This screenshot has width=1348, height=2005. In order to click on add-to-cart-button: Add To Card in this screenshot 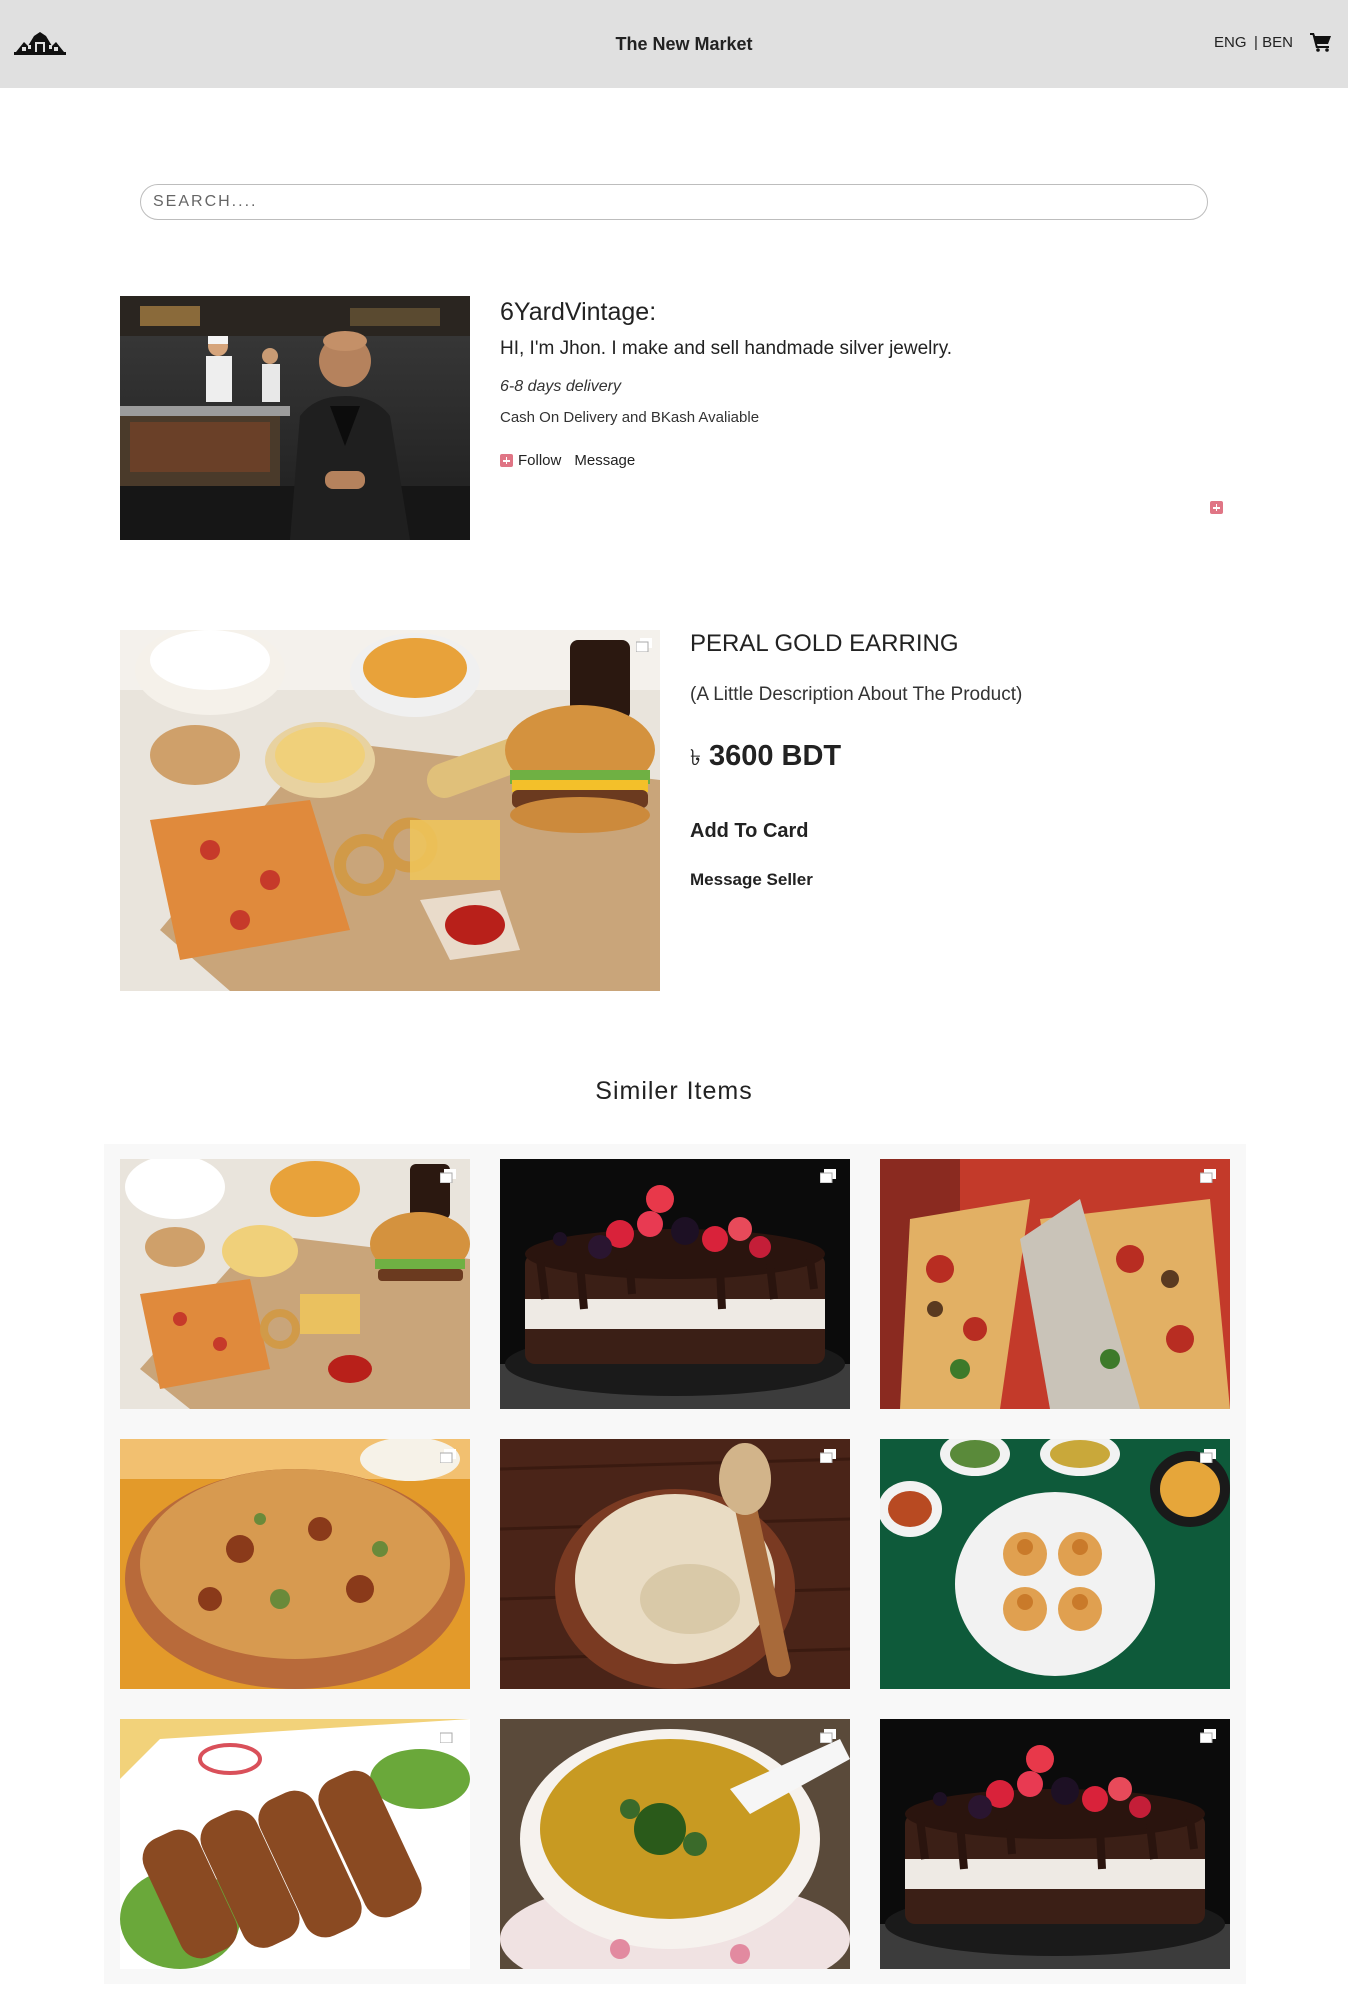, I will do `click(749, 831)`.